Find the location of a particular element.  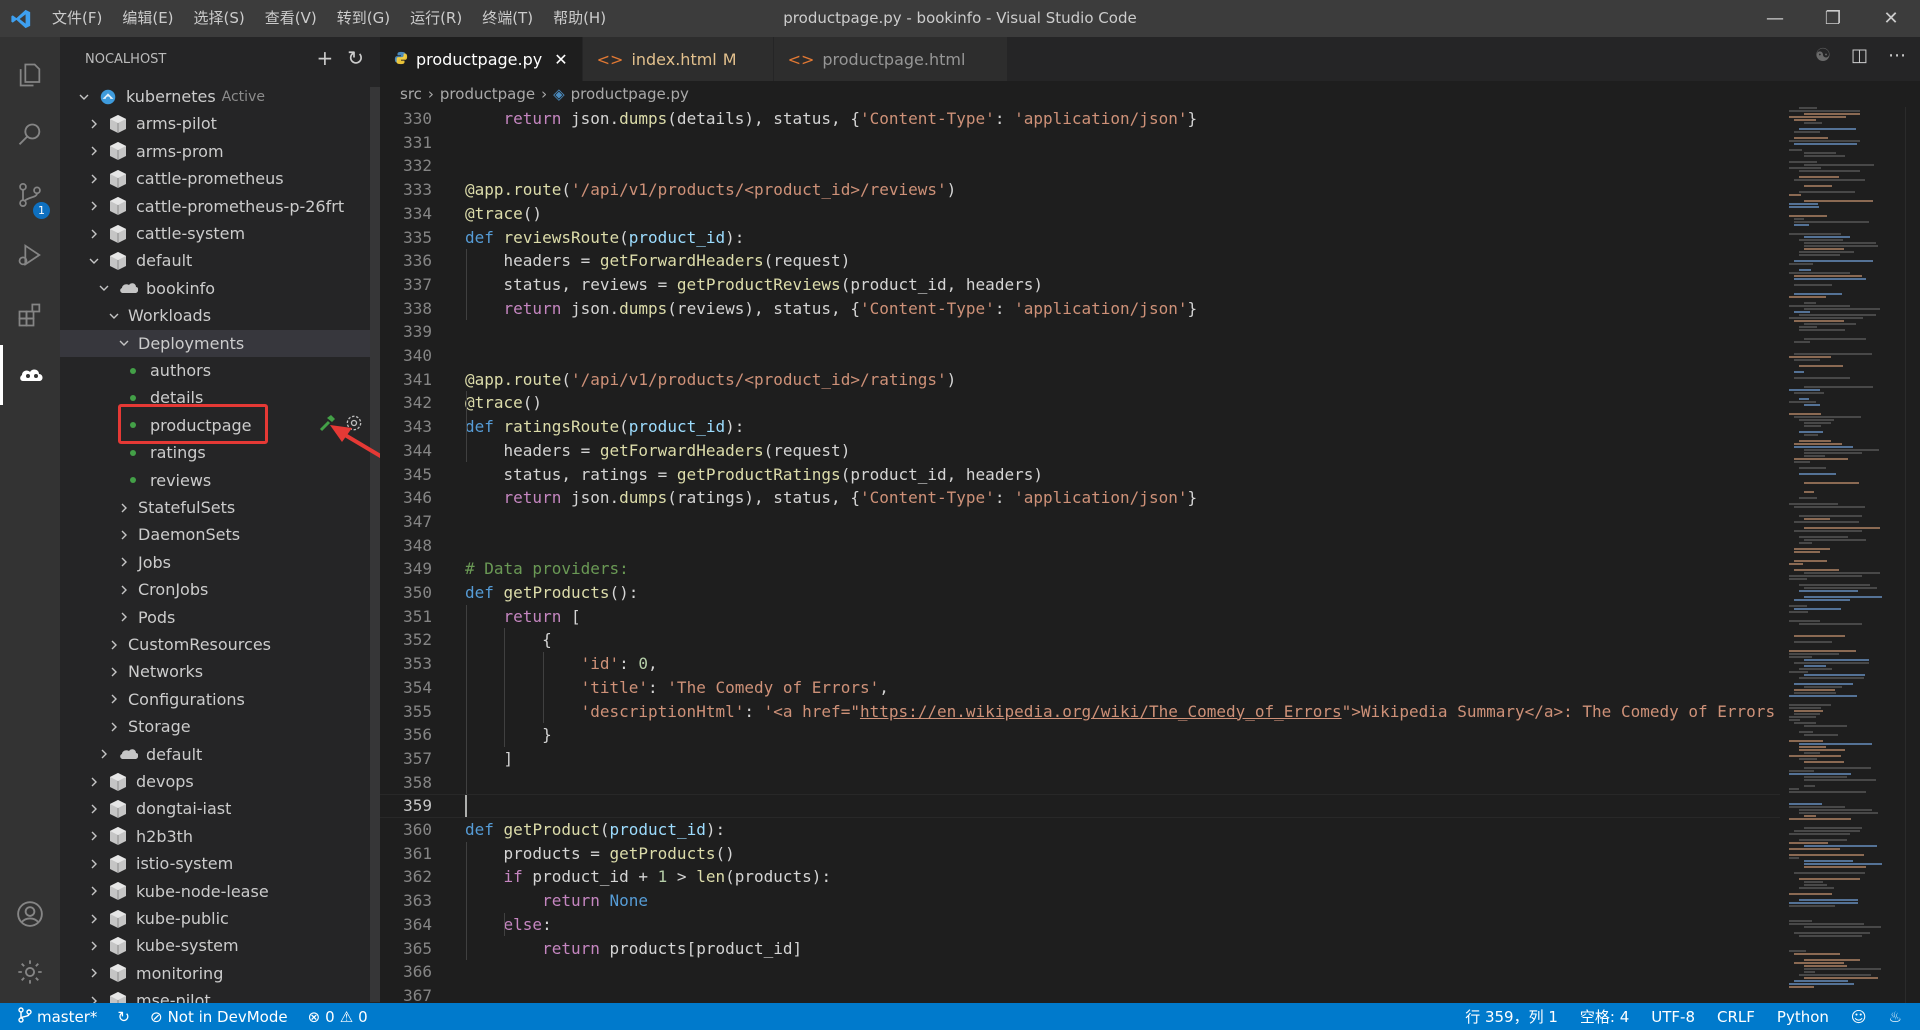

feedback-icon: ☺ is located at coordinates (1859, 1017).